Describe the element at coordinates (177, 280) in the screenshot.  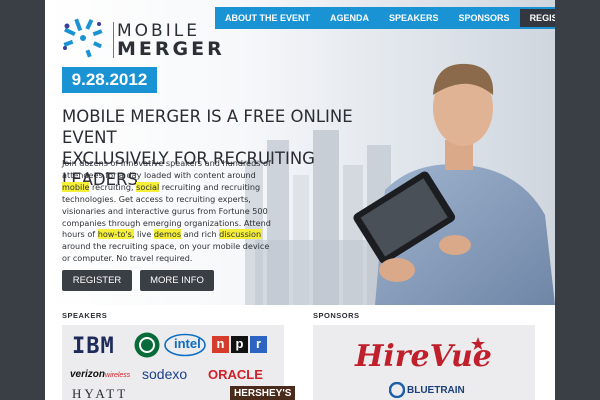
I see `more-info-button: MORE INFO` at that location.